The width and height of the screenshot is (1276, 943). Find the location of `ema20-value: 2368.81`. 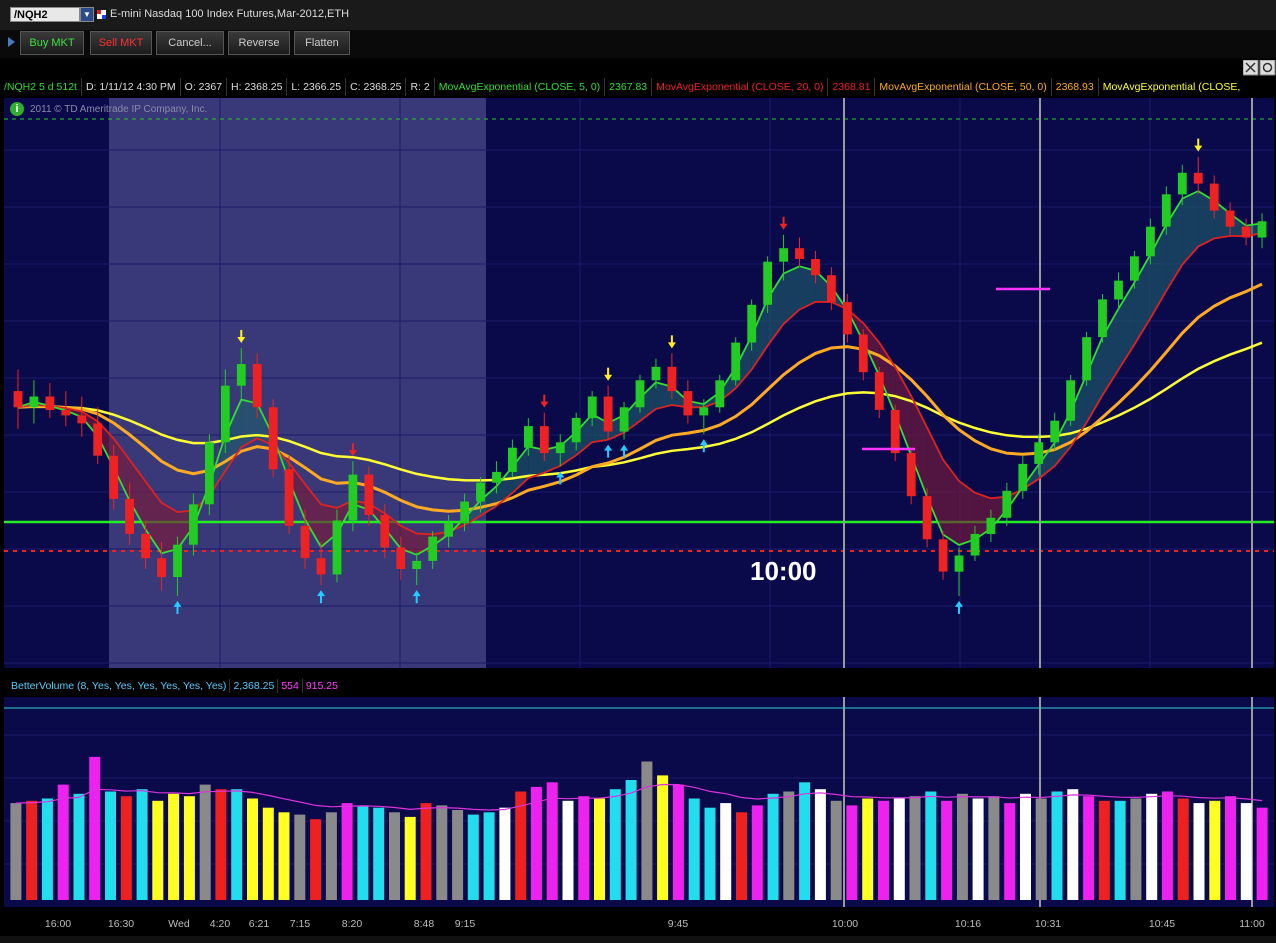

ema20-value: 2368.81 is located at coordinates (852, 87).